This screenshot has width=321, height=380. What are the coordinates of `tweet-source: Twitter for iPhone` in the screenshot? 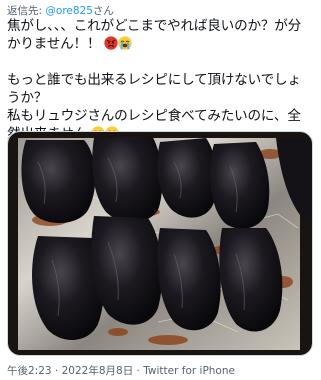 It's located at (189, 371).